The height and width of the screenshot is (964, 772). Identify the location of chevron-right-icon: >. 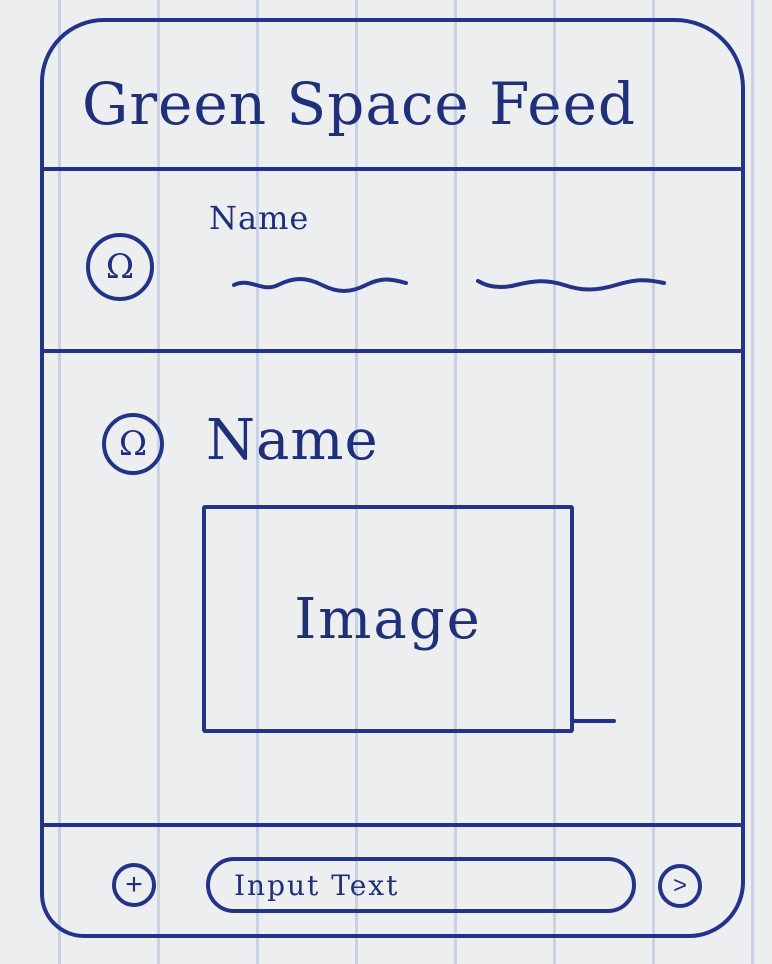
(680, 886).